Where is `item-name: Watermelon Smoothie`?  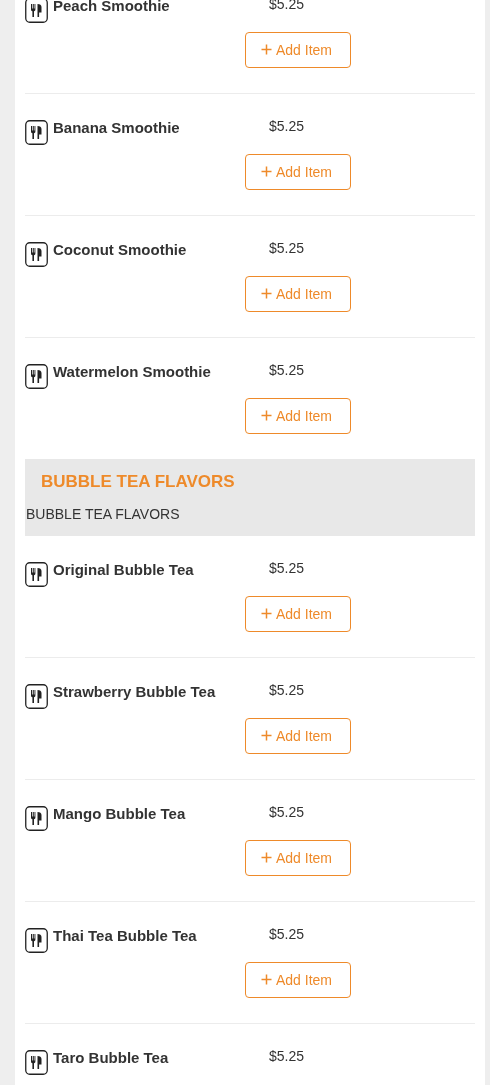 item-name: Watermelon Smoothie is located at coordinates (132, 372).